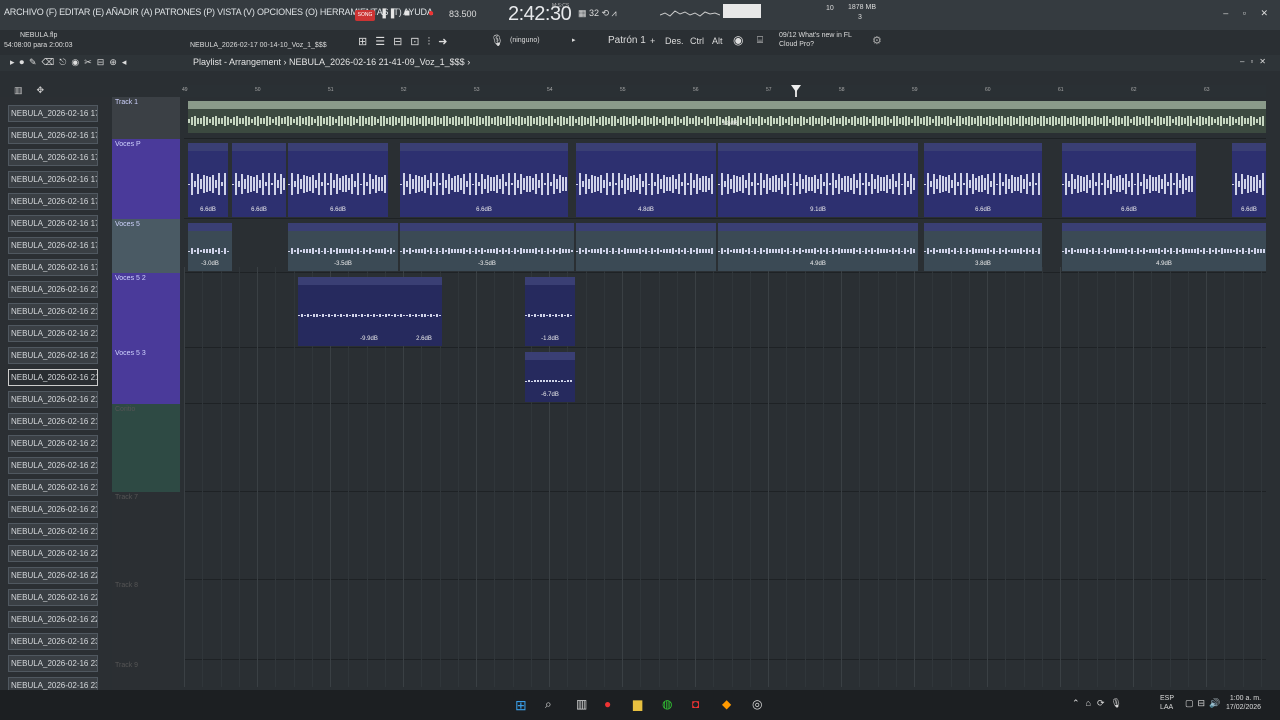 The width and height of the screenshot is (1280, 720). I want to click on windows-start-icon: ⊞, so click(521, 705).